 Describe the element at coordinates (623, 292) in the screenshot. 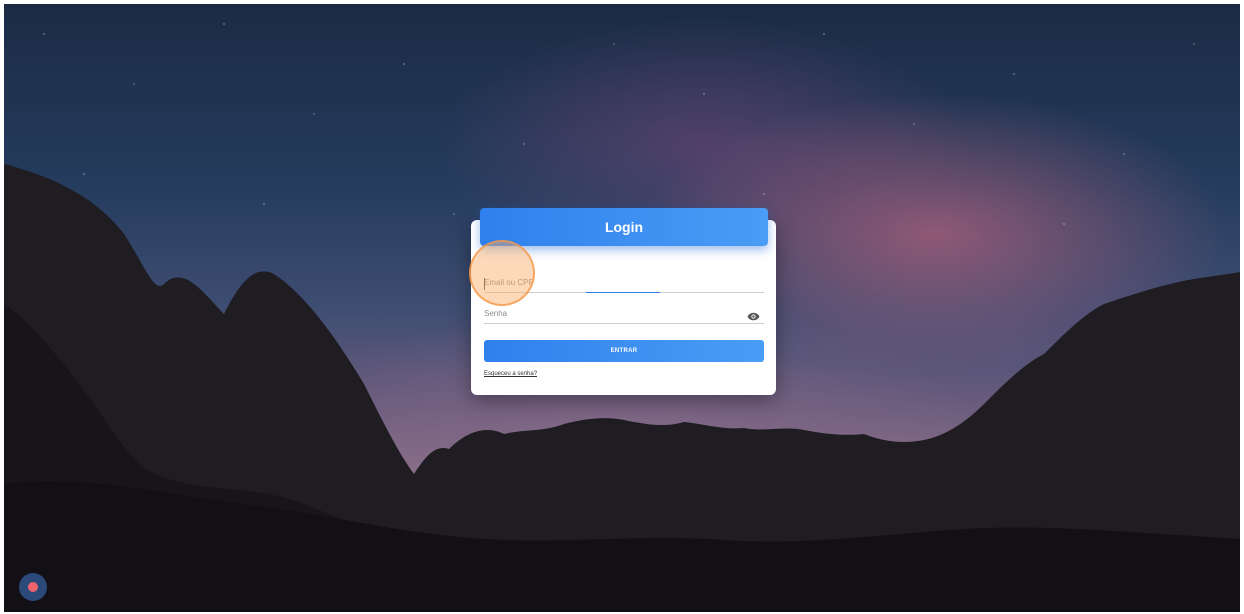

I see `email-focus-underline` at that location.